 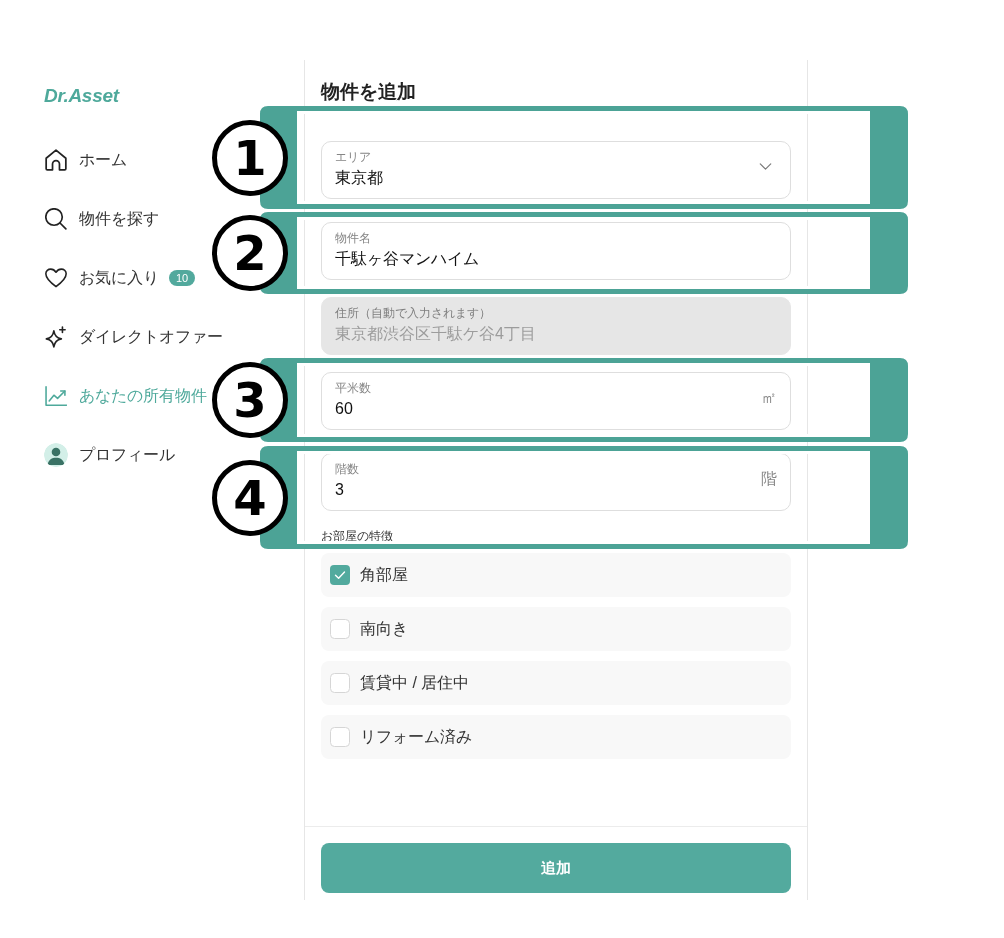 What do you see at coordinates (81, 96) in the screenshot?
I see `logo: Dr.Asset` at bounding box center [81, 96].